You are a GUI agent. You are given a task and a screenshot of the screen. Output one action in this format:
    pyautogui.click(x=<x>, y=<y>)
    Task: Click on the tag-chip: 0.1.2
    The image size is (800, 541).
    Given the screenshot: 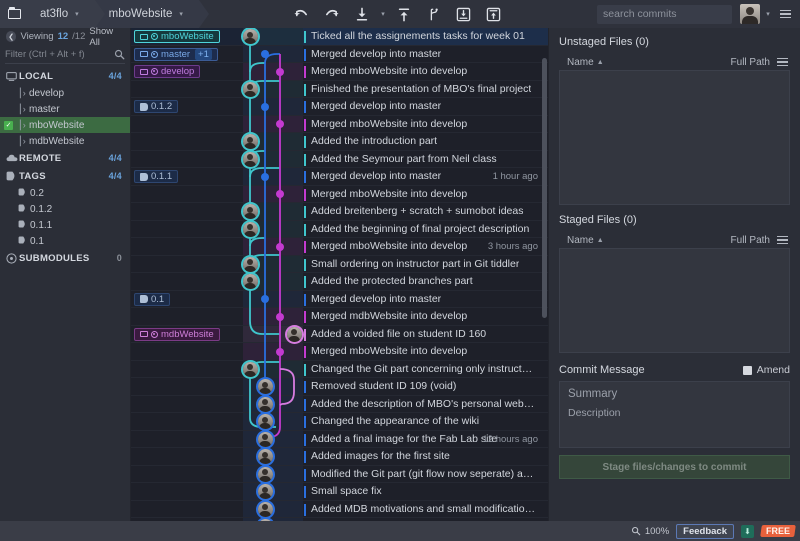 What is the action you would take?
    pyautogui.click(x=156, y=106)
    